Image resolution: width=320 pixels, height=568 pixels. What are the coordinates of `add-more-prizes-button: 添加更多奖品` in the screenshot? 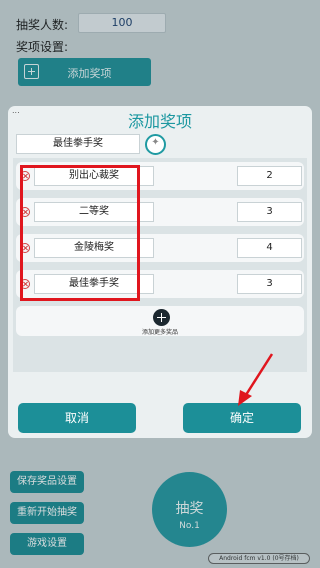 It's located at (160, 321).